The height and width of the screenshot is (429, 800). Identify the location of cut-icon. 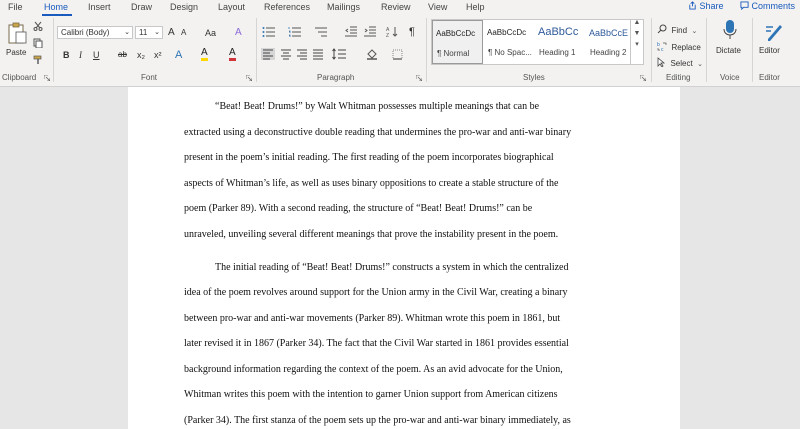
(38, 26).